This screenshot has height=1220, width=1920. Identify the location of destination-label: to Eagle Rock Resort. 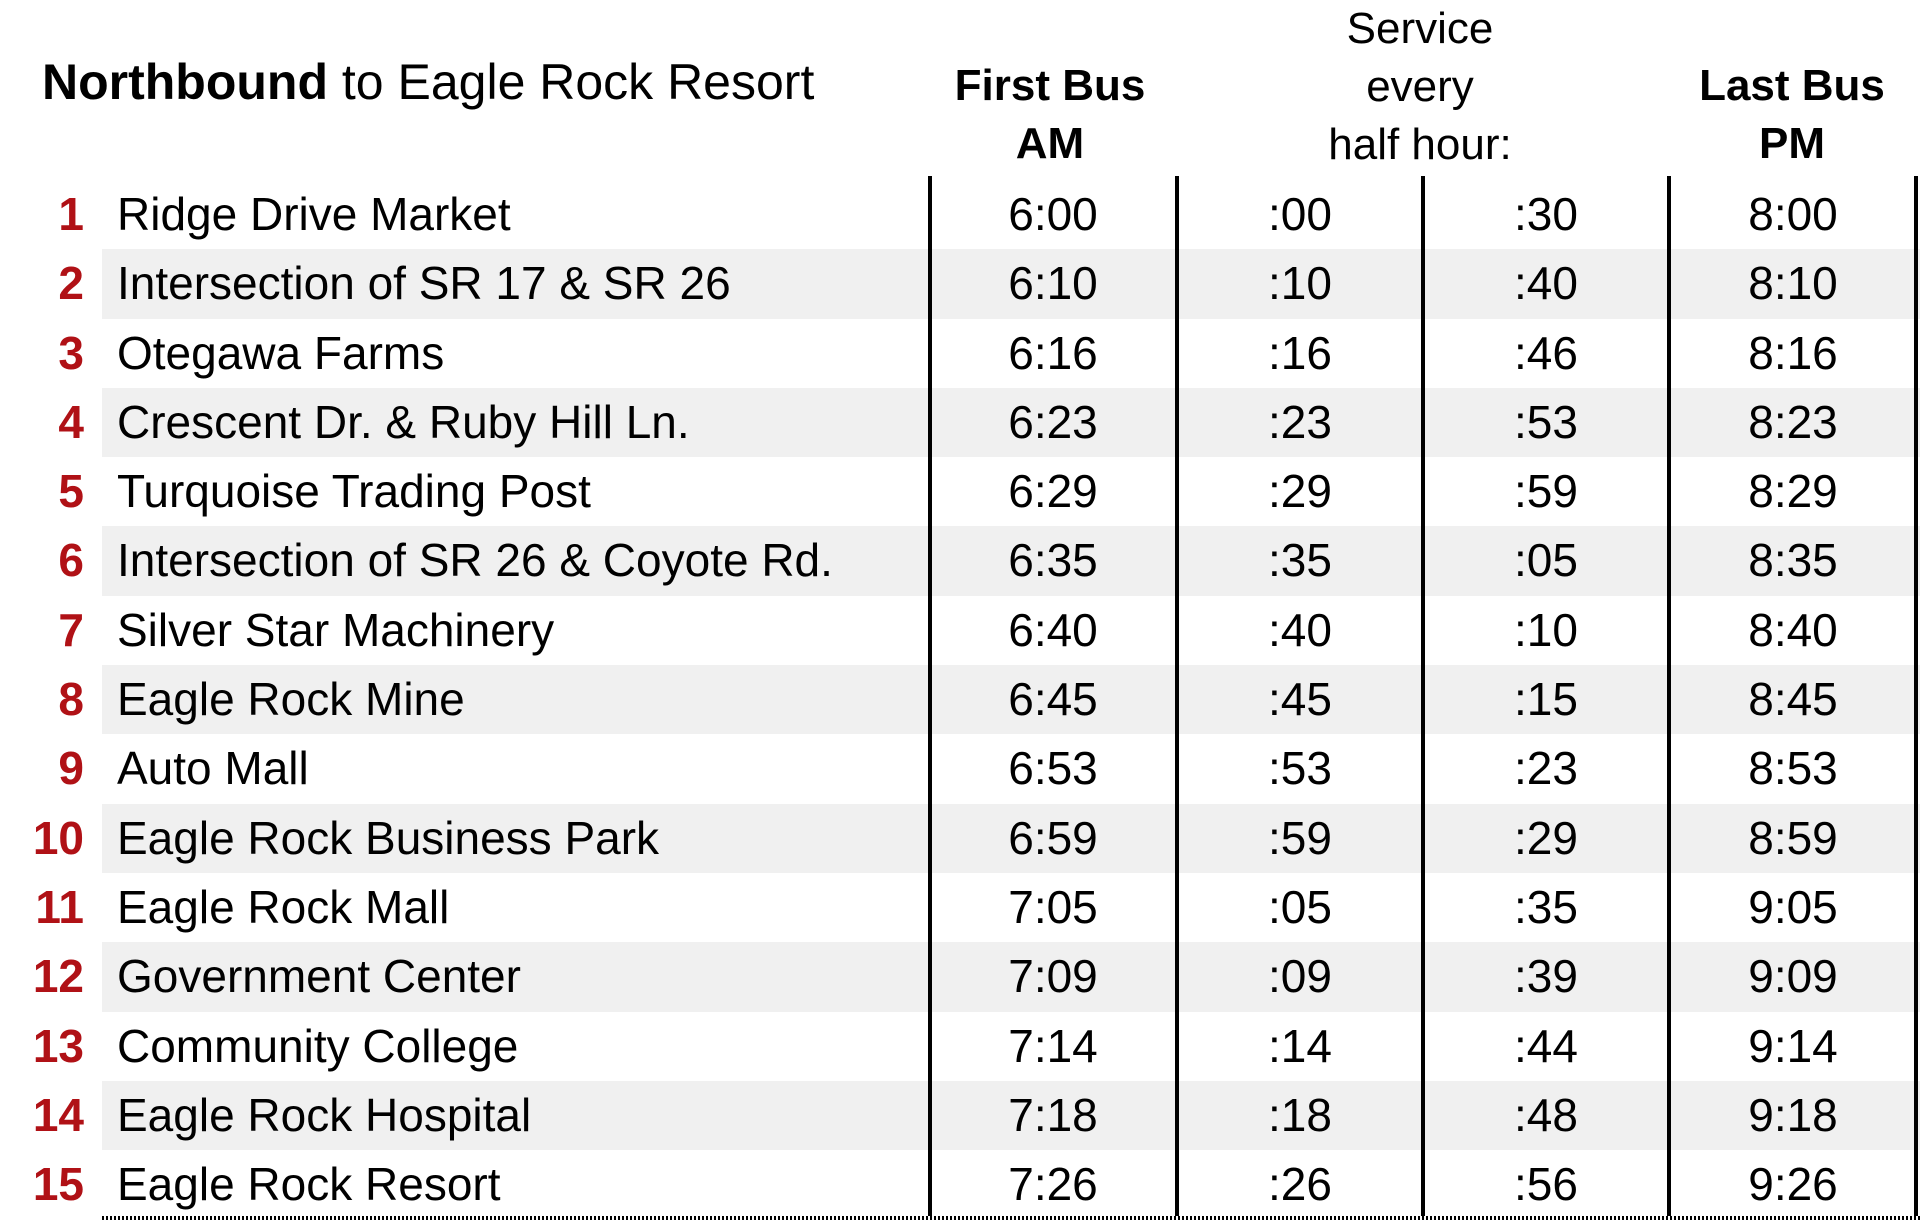
(571, 82).